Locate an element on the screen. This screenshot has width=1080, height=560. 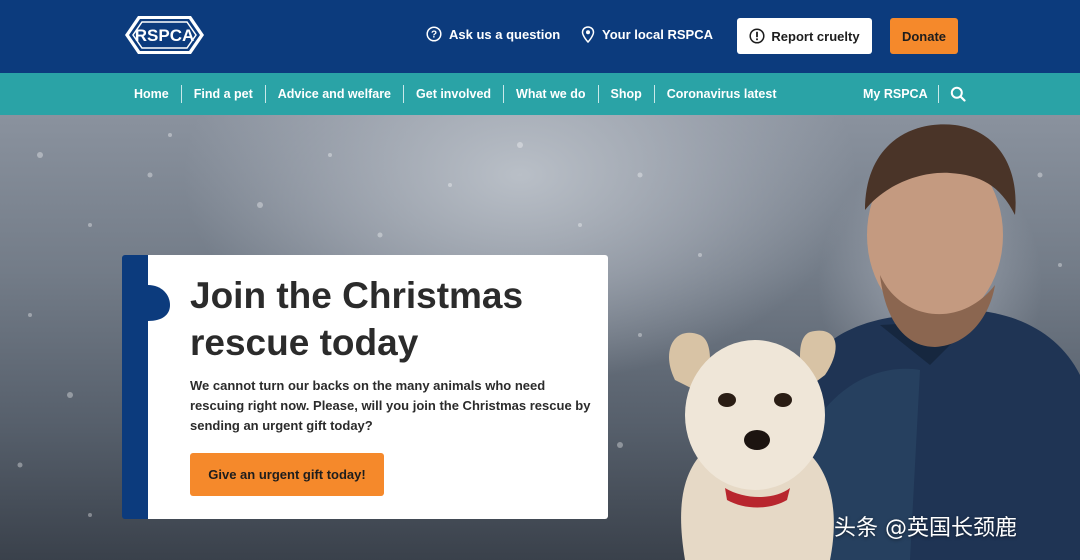
nav-item-shop: Shop is located at coordinates (625, 94).